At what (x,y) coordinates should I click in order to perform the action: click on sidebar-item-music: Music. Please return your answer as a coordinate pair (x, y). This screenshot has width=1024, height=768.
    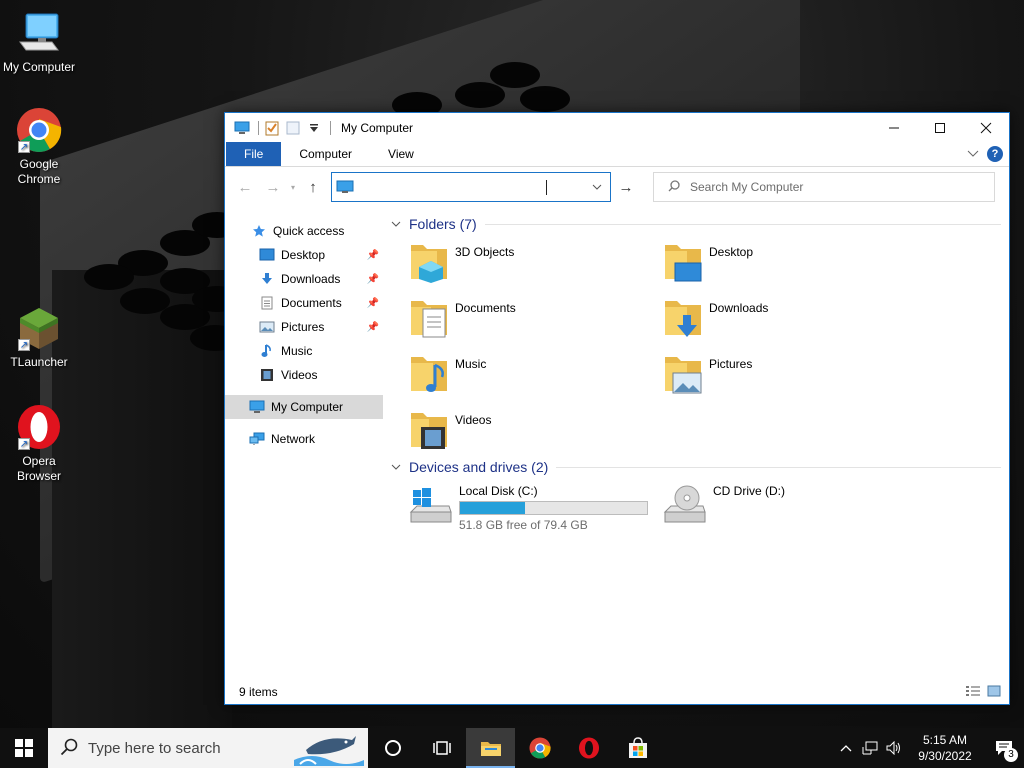
    Looking at the image, I should click on (304, 351).